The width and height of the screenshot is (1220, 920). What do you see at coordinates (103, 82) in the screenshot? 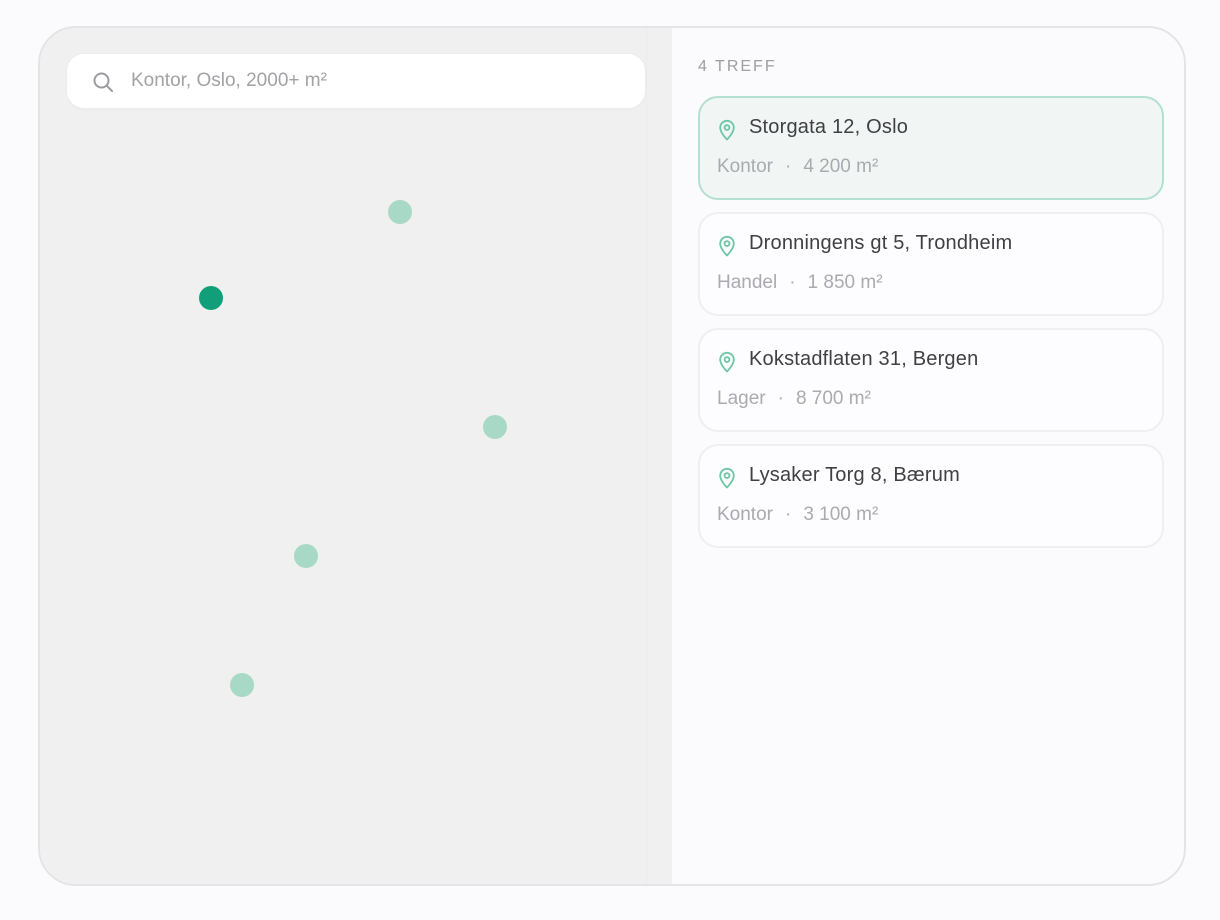
I see `search-icon` at bounding box center [103, 82].